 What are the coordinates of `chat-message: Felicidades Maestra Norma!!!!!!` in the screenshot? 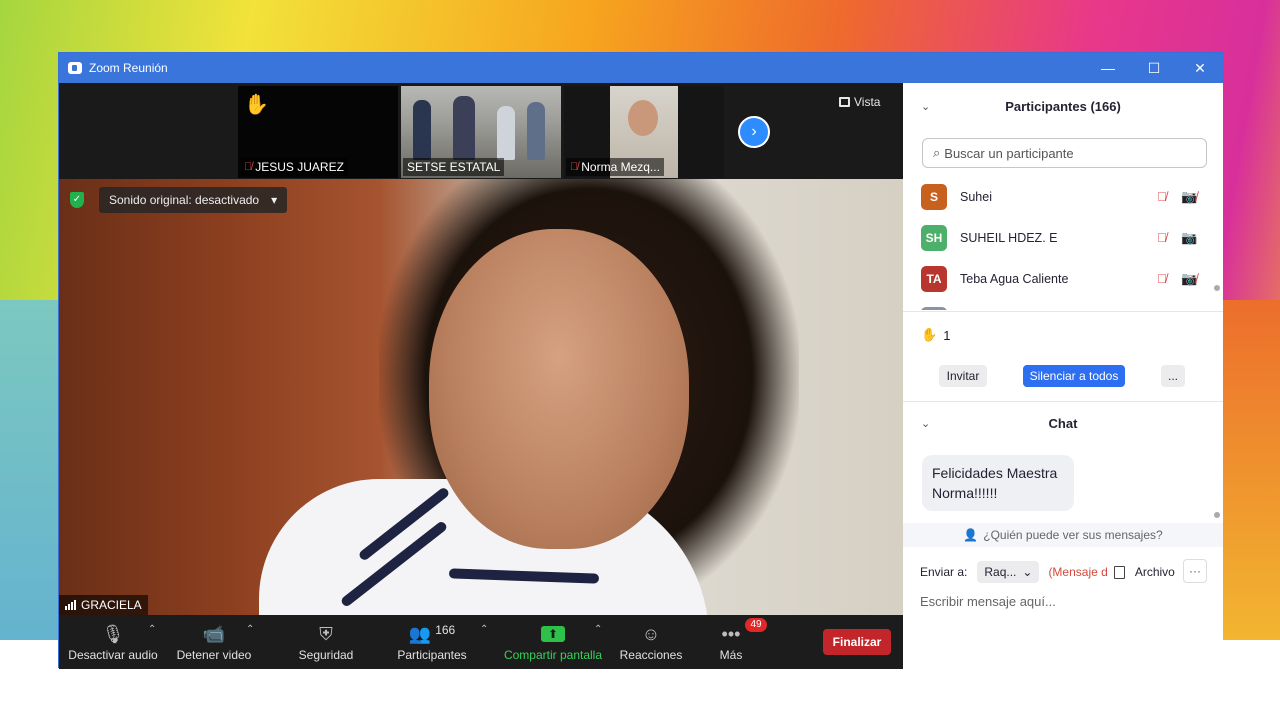 It's located at (998, 483).